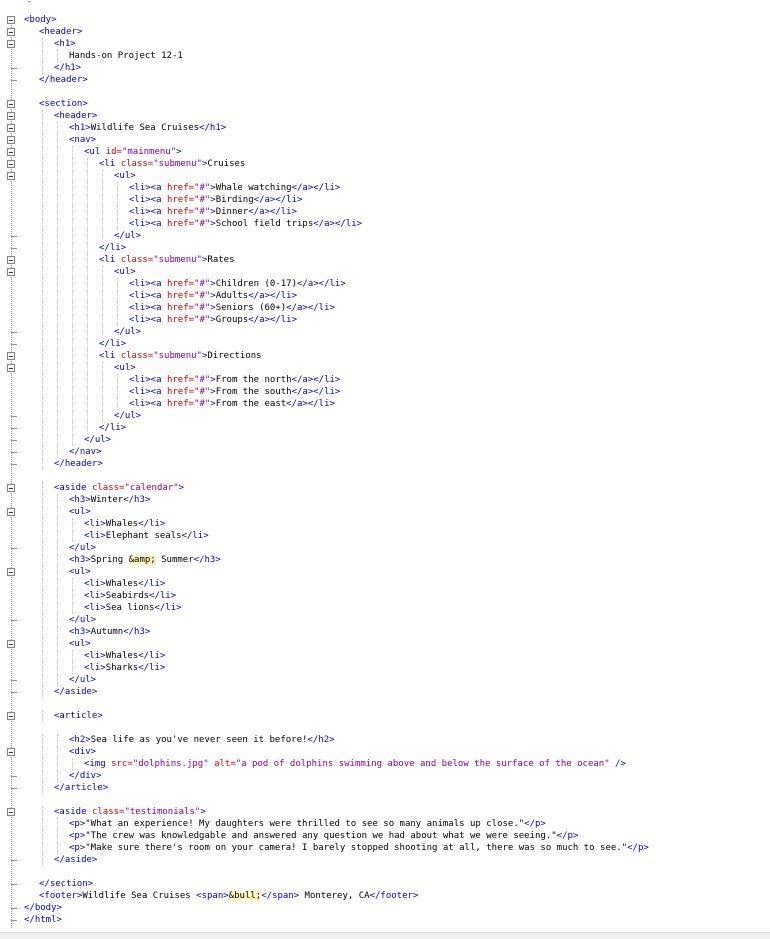 The image size is (770, 939). Describe the element at coordinates (234, 392) in the screenshot. I see `code-line: <li><a href="#">From the south</a></li>` at that location.